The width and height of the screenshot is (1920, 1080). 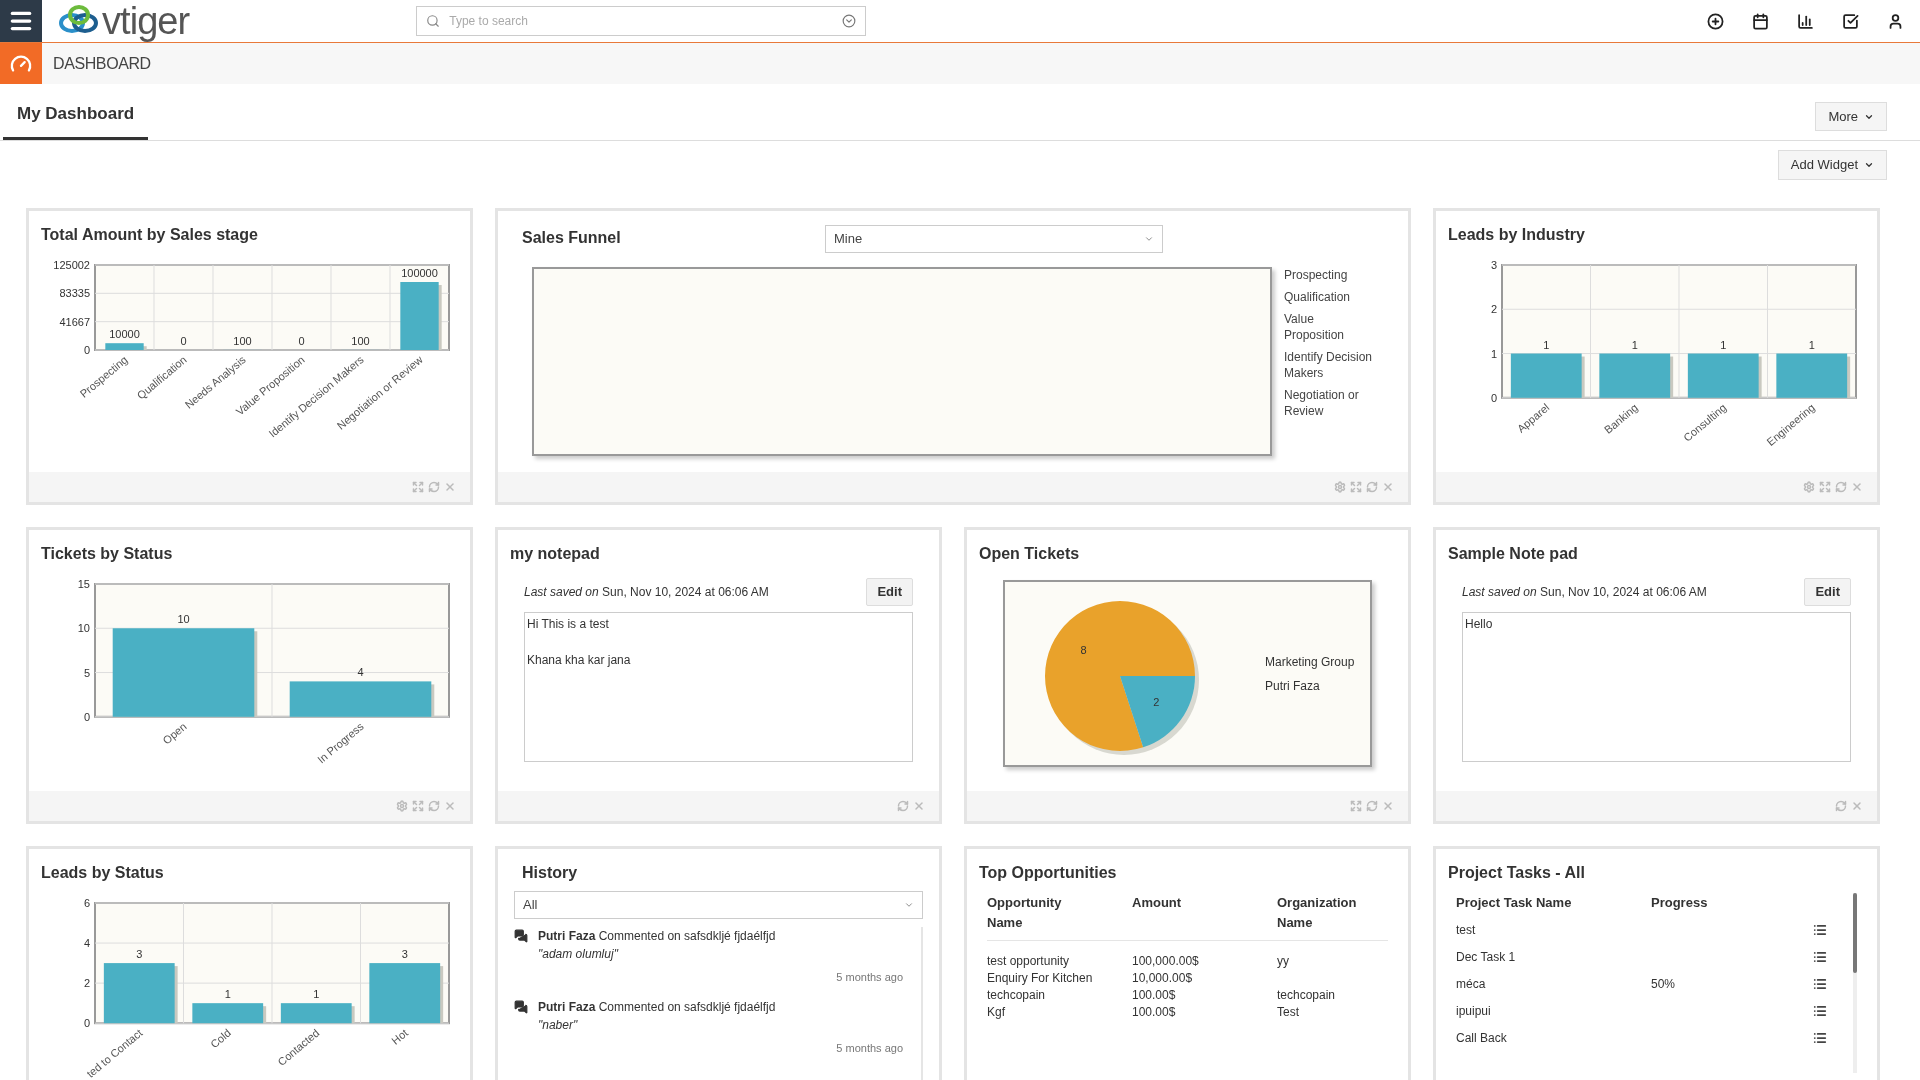 I want to click on table-cell-text: 50%, so click(x=1664, y=984).